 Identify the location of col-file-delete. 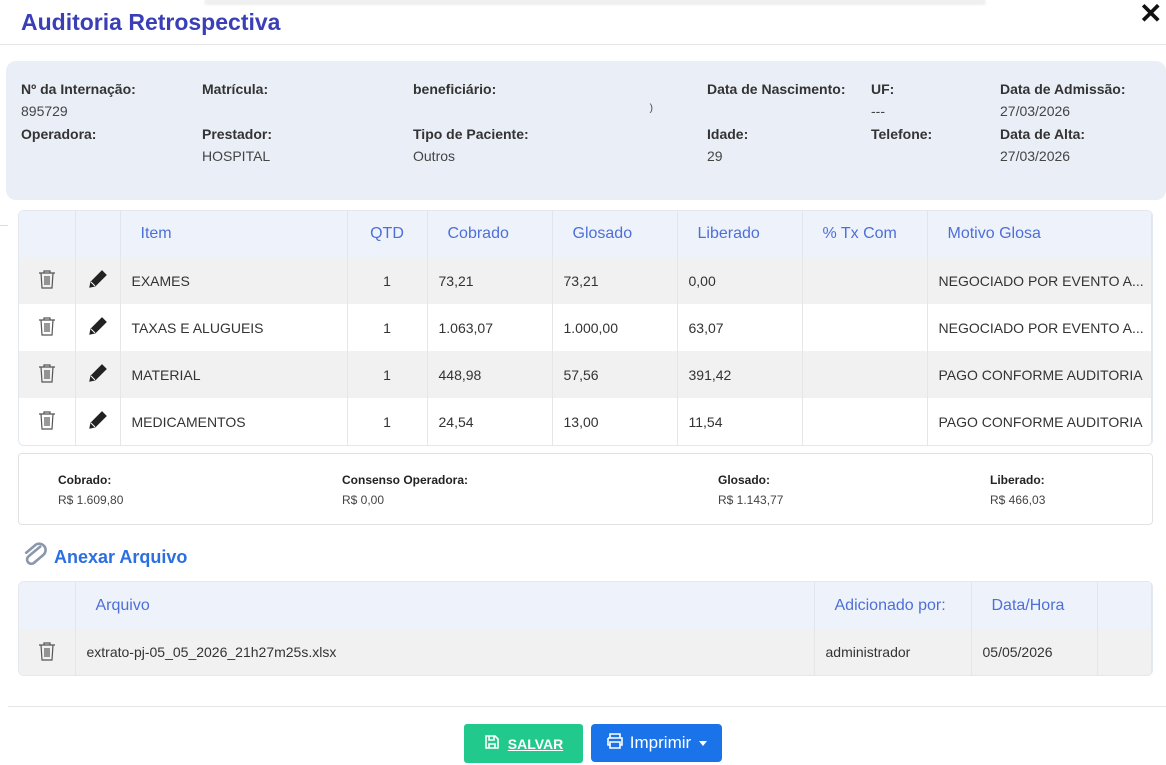
(47, 605).